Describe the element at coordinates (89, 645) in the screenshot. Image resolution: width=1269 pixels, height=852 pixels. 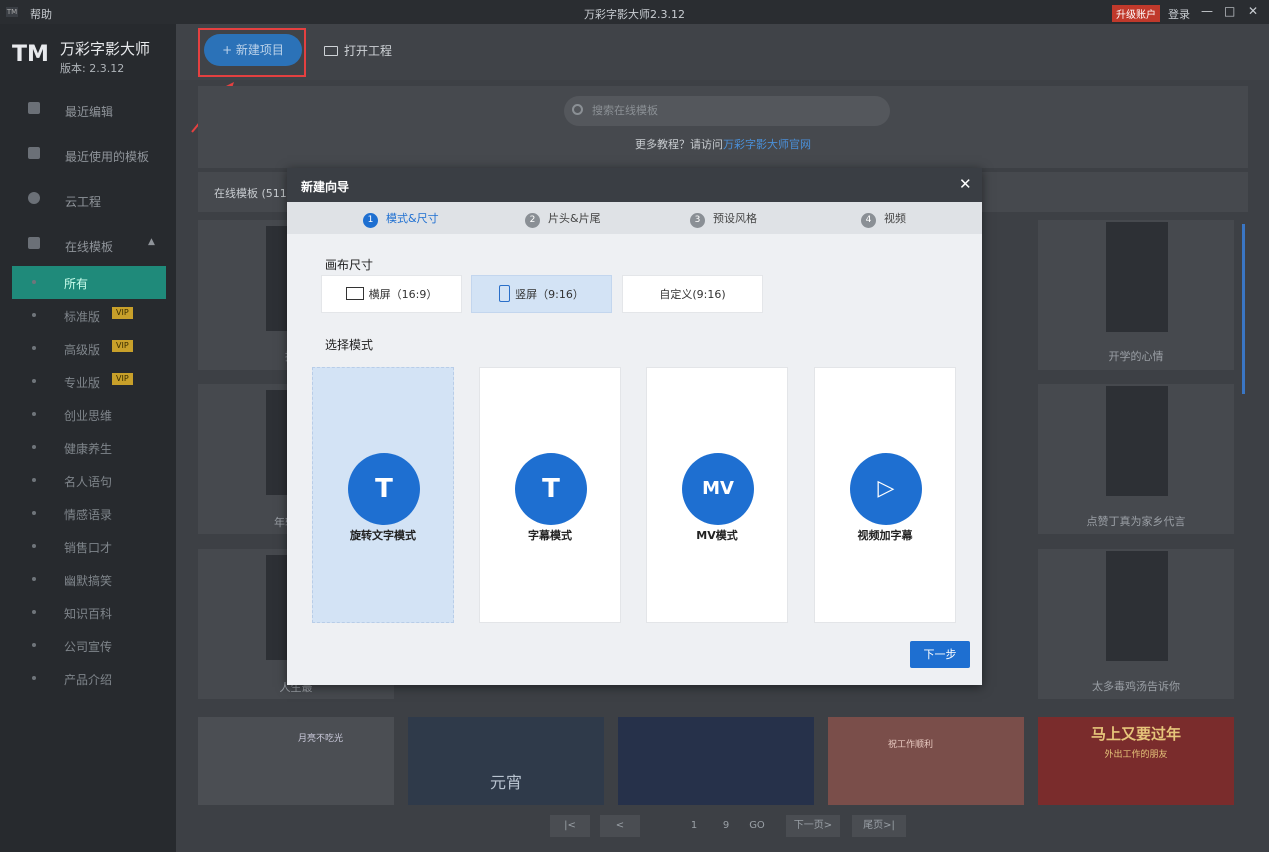
I see `sidebar-subitem-11: 公司宣传` at that location.